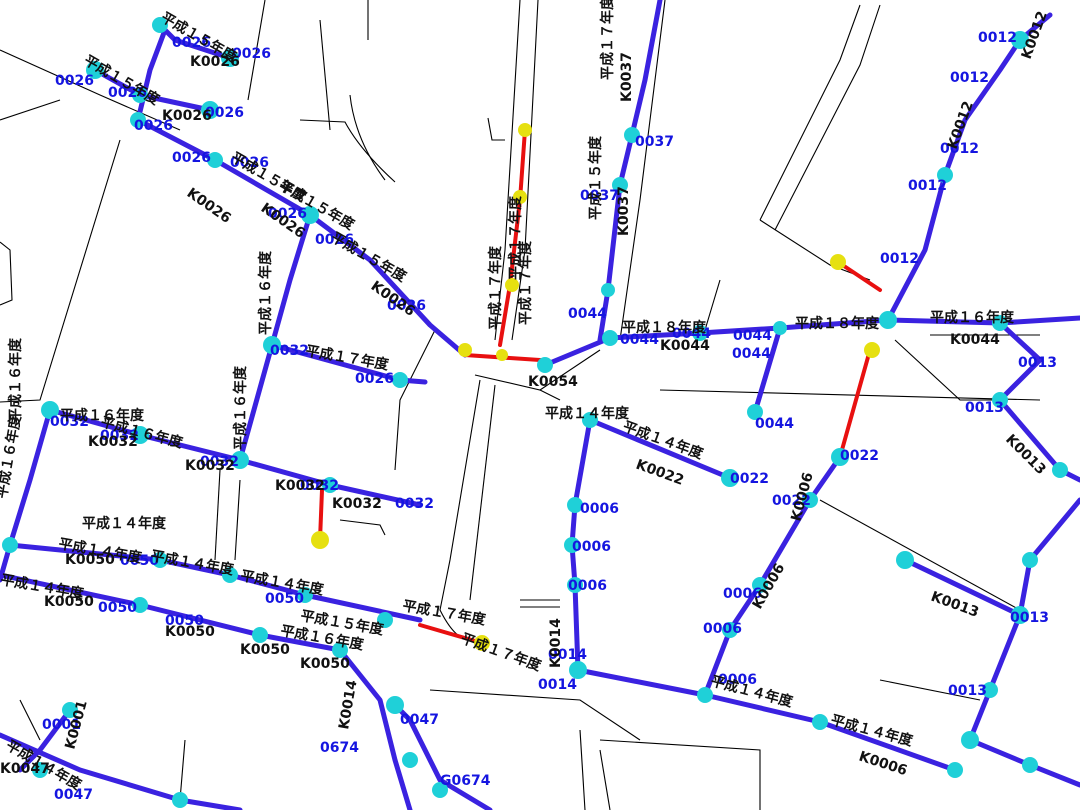  I want to click on pipe-id-label: 0037, so click(654, 142).